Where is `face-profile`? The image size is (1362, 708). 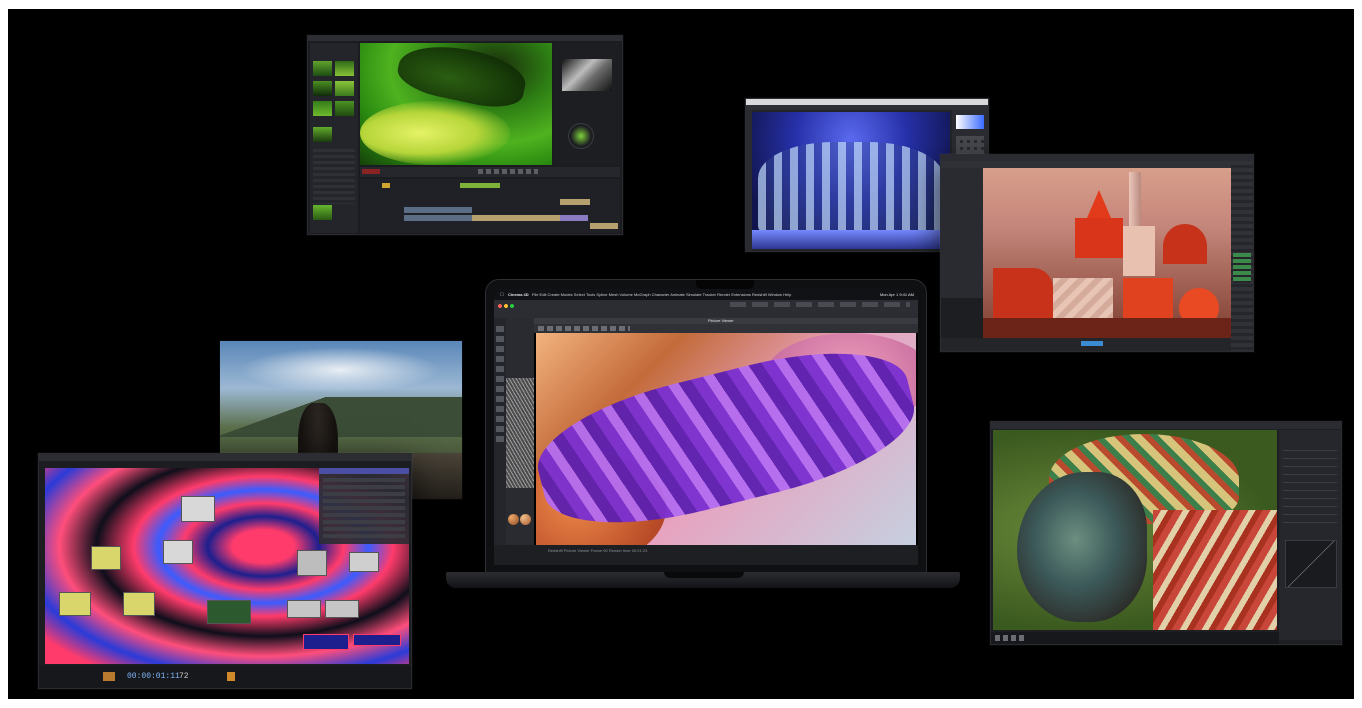 face-profile is located at coordinates (1082, 547).